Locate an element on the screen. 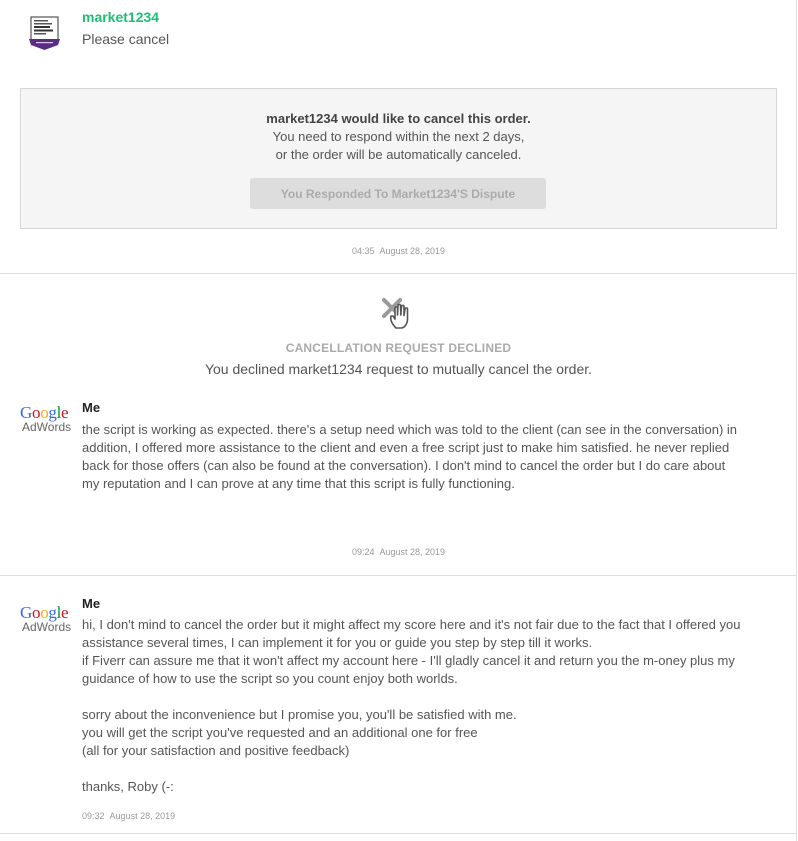 The width and height of the screenshot is (798, 841). message-line: thanks, Roby (-: is located at coordinates (128, 786).